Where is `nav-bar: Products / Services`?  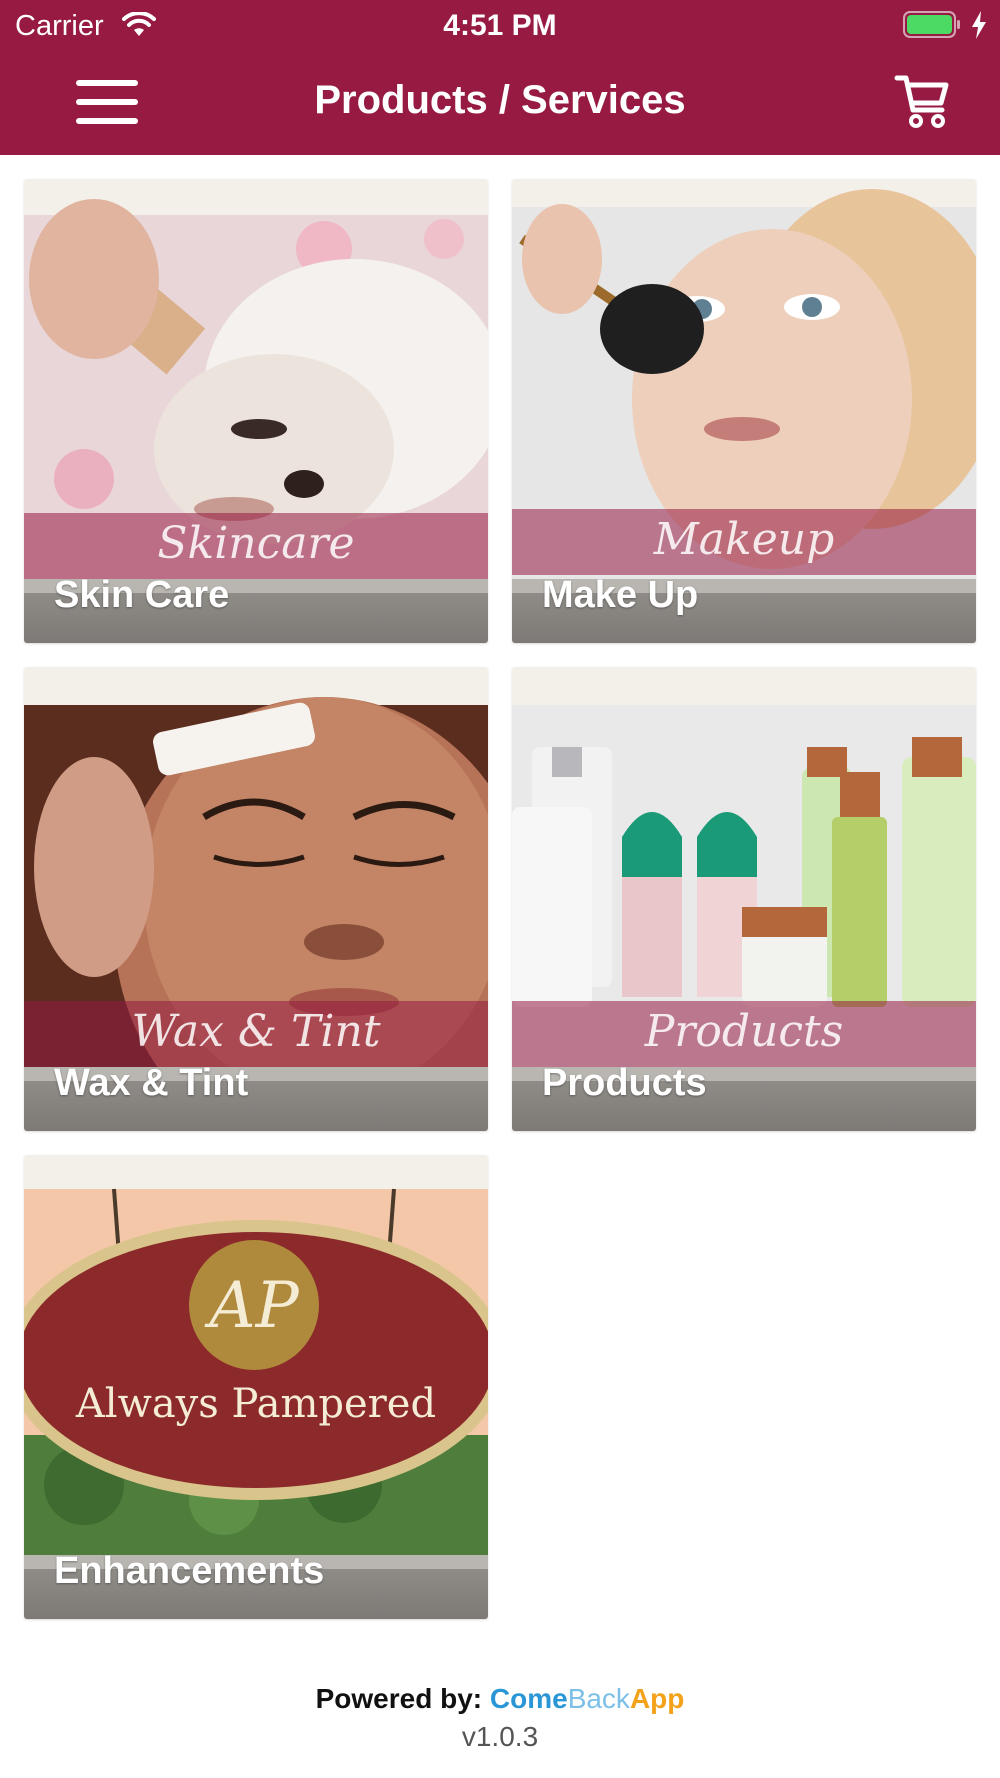 nav-bar: Products / Services is located at coordinates (500, 102).